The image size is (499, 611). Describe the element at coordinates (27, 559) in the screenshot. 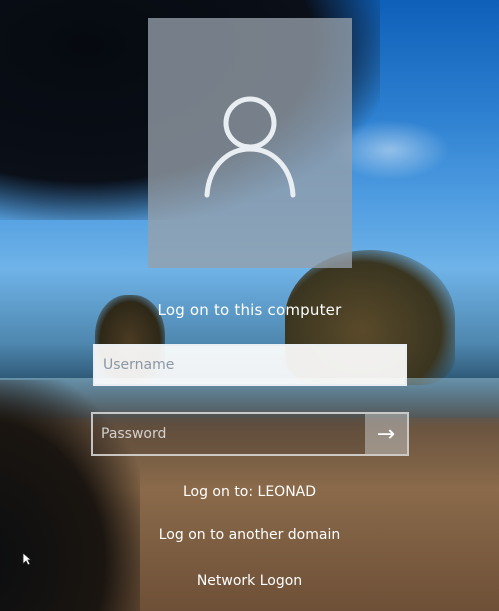

I see `mouse-pointer-icon` at that location.